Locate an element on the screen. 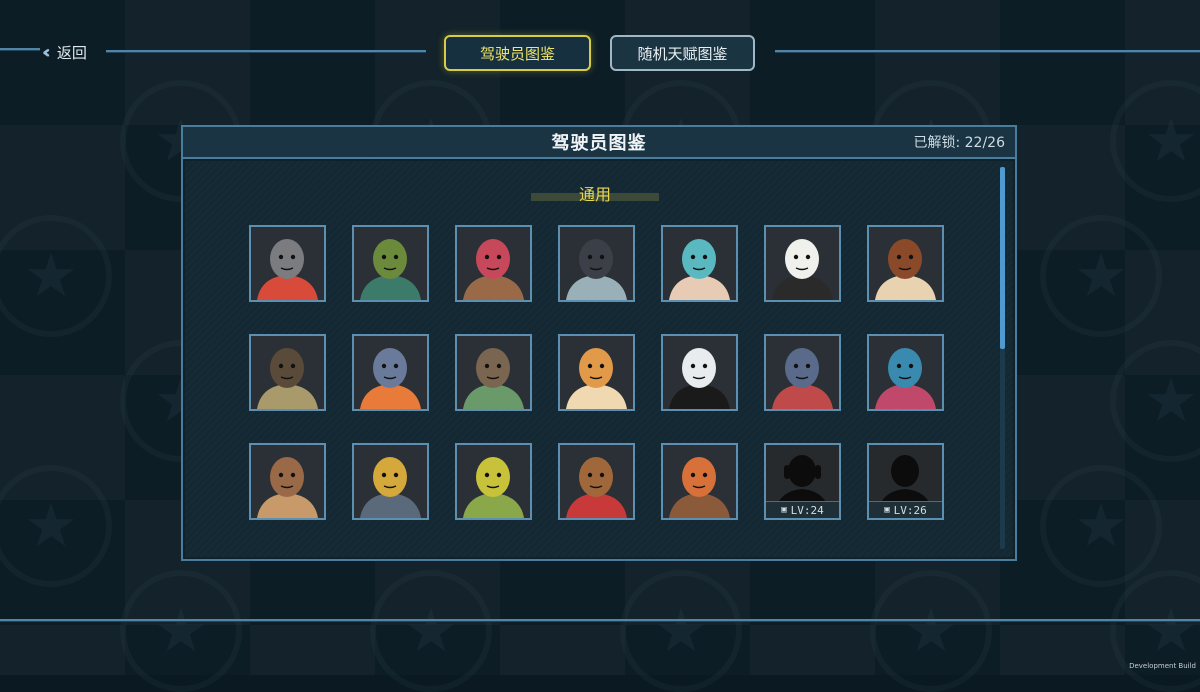  double-chevron-left-icon: ‹‹ is located at coordinates (46, 52).